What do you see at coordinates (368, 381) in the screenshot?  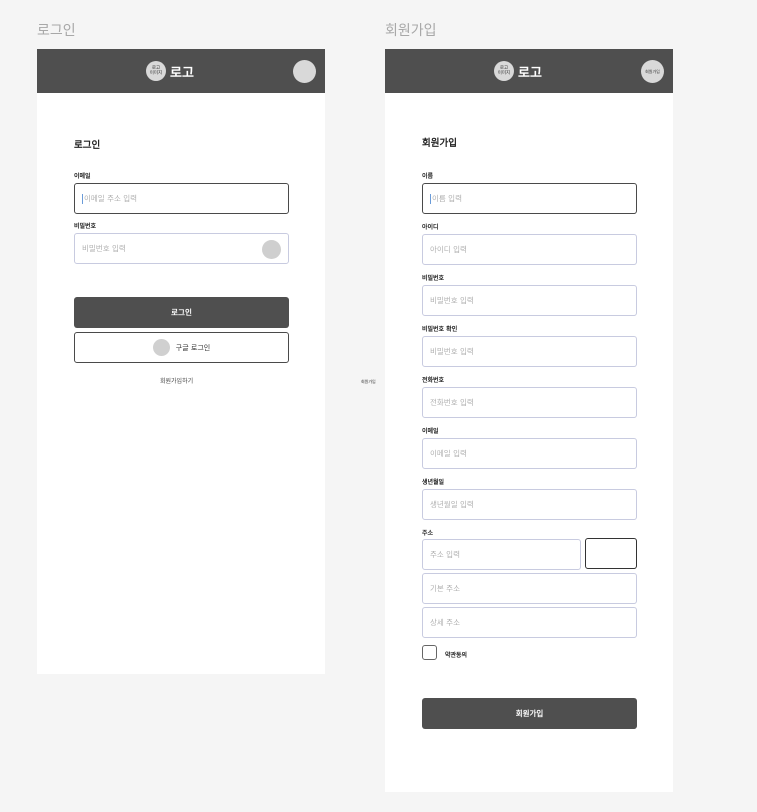 I see `annotation-note: 회원가입` at bounding box center [368, 381].